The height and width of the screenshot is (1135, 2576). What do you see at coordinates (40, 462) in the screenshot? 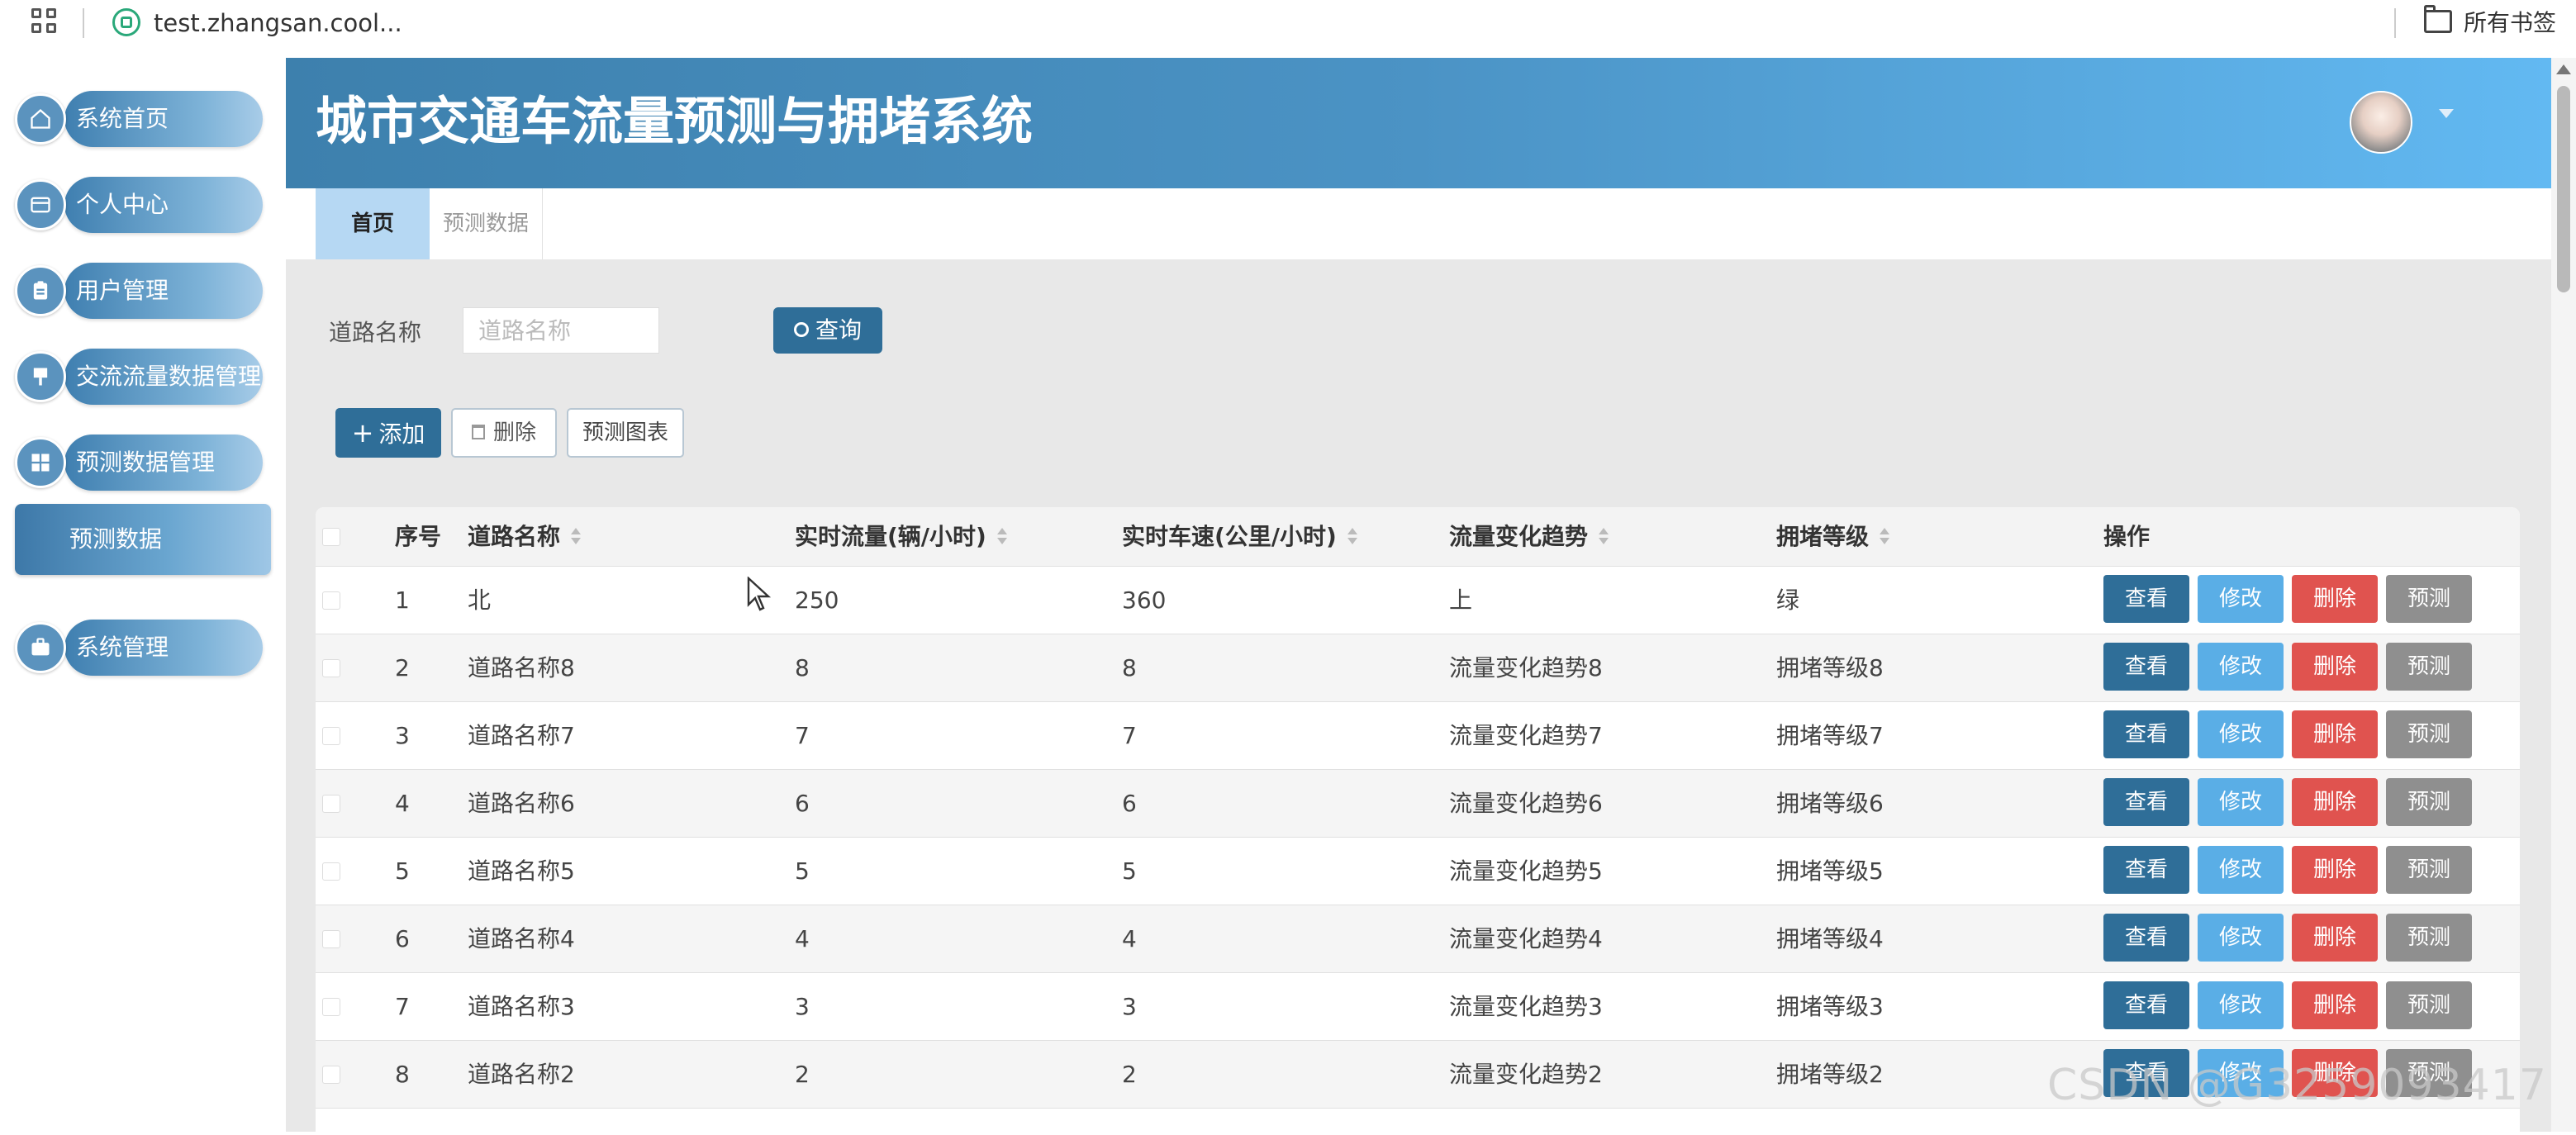
I see `grid-icon` at bounding box center [40, 462].